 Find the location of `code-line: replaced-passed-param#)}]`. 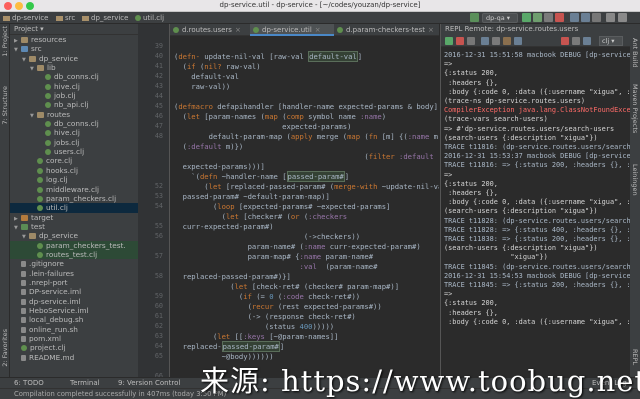

code-line: replaced-passed-param#)}] is located at coordinates (232, 277).